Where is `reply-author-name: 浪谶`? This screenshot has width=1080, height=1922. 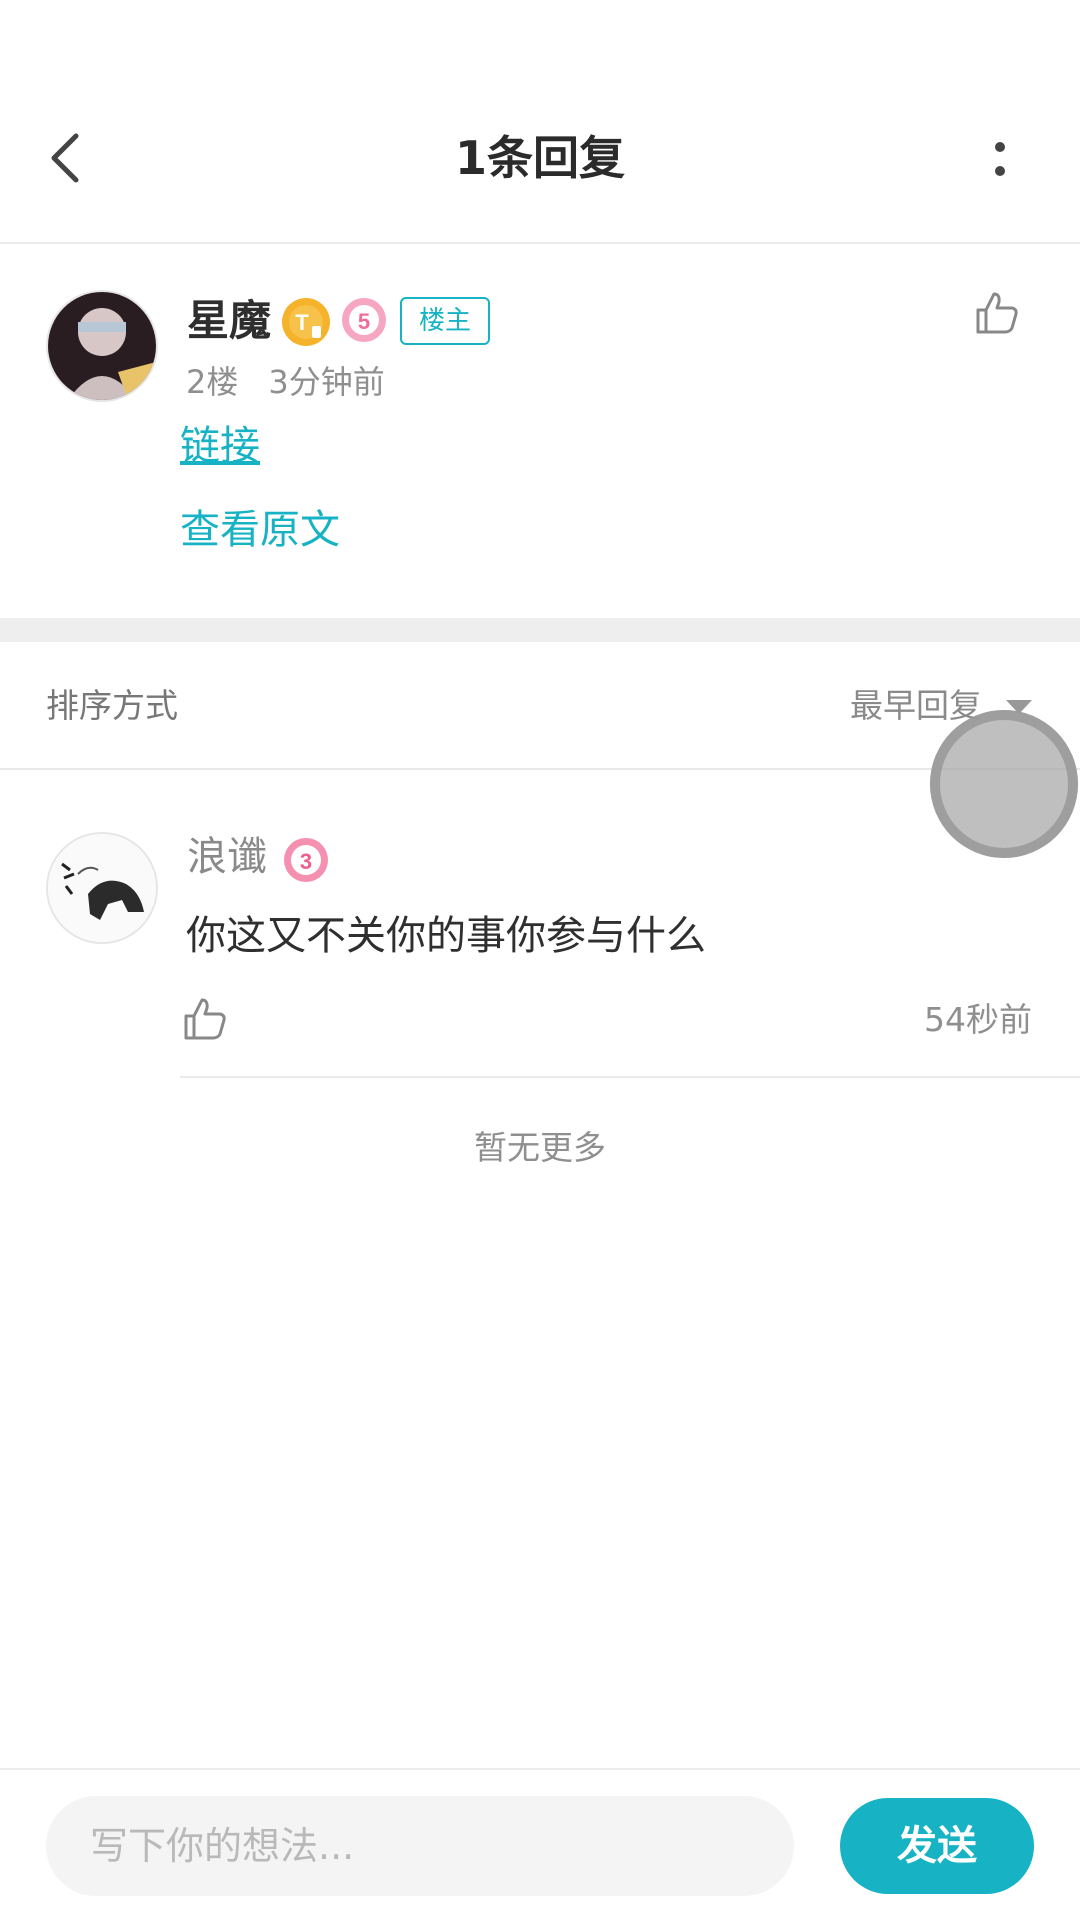 reply-author-name: 浪谶 is located at coordinates (227, 857).